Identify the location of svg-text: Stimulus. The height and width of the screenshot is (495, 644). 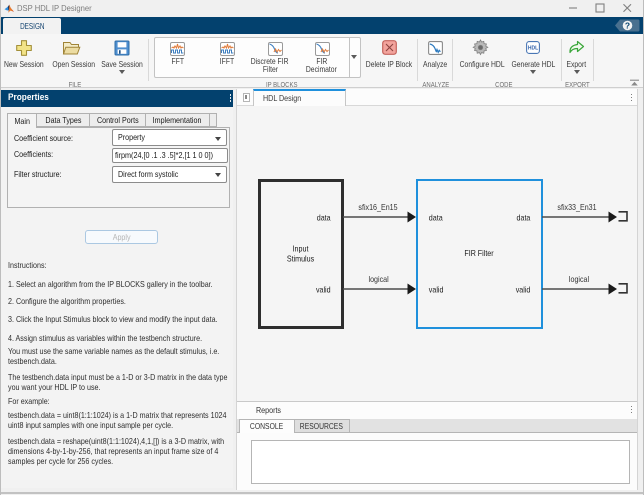
(300, 259).